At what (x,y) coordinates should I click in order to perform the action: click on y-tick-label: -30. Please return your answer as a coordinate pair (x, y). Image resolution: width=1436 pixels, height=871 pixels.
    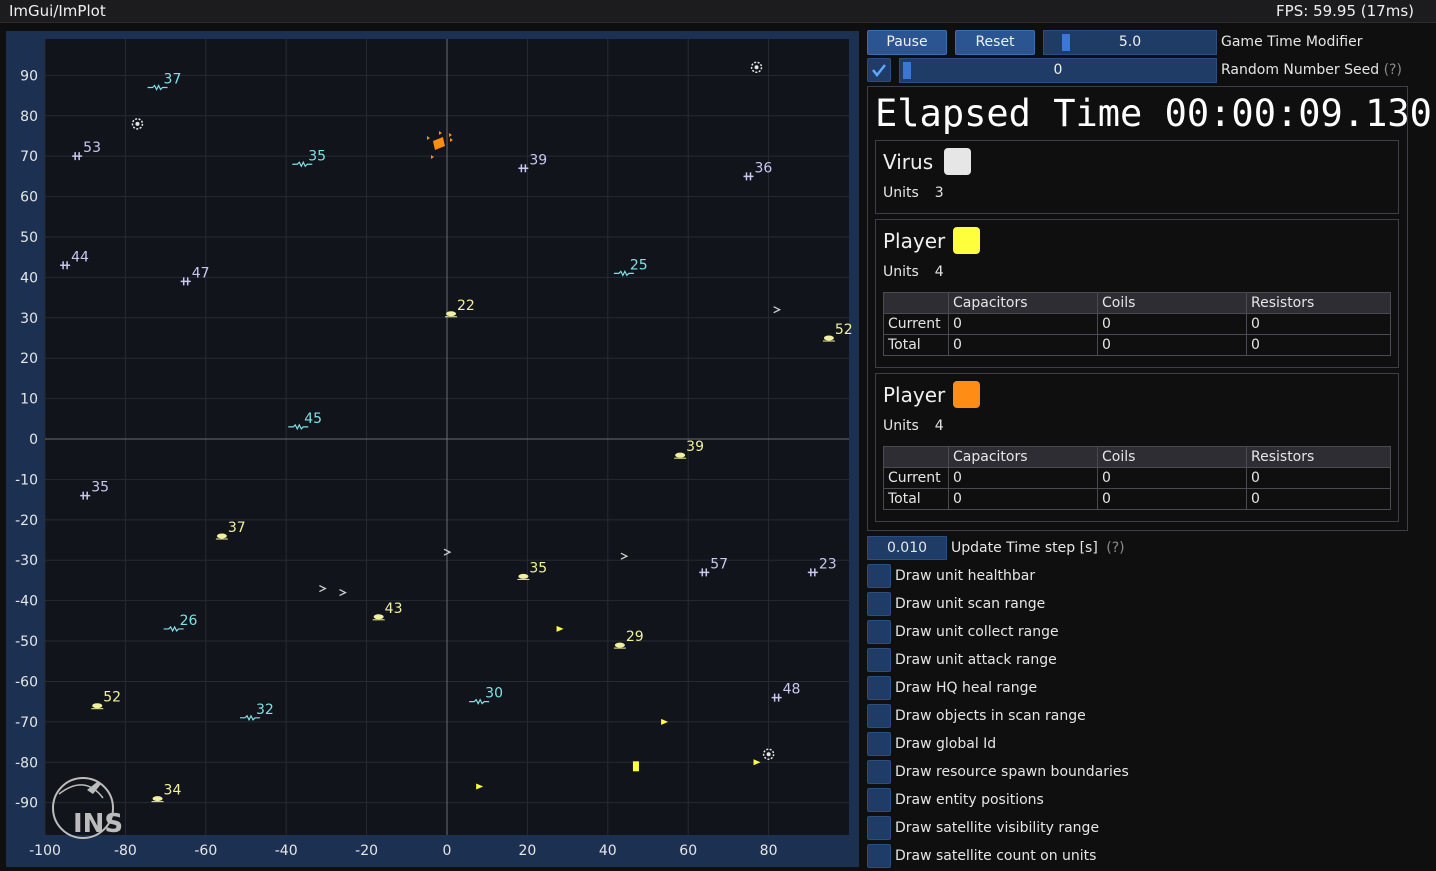
    Looking at the image, I should click on (26, 561).